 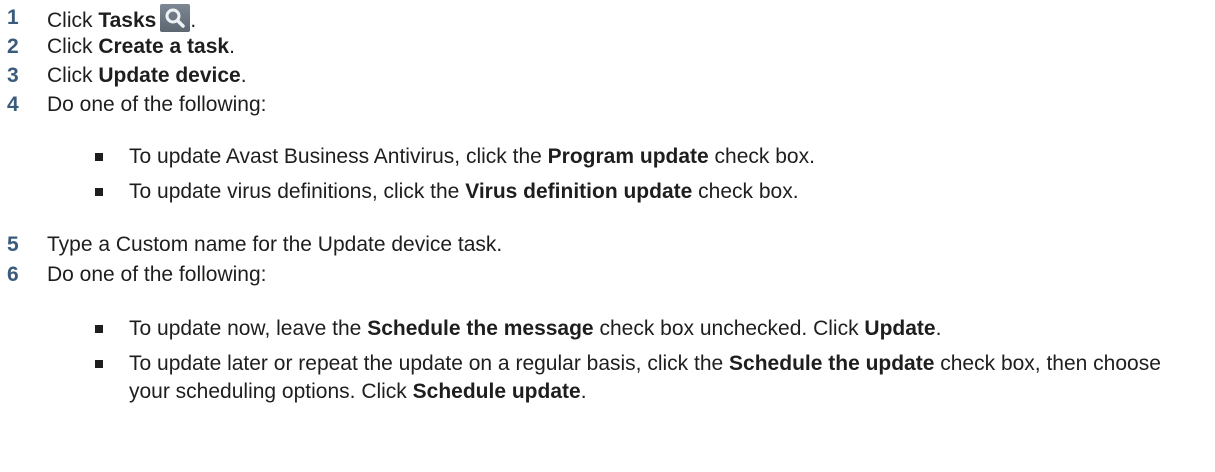 What do you see at coordinates (127, 20) in the screenshot?
I see `ui-term: Tasks` at bounding box center [127, 20].